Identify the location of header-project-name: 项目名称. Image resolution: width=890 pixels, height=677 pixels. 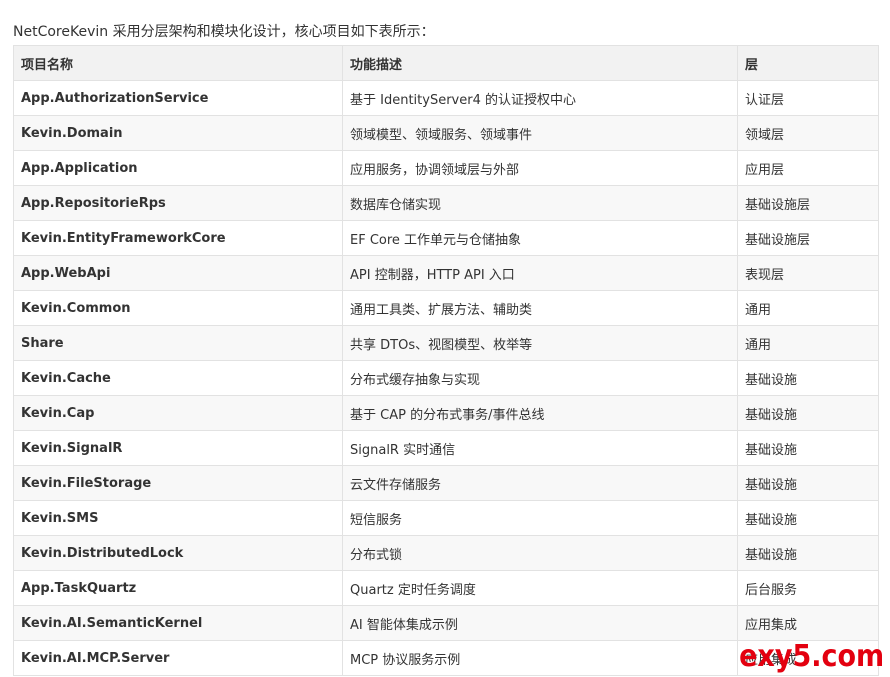
(178, 63).